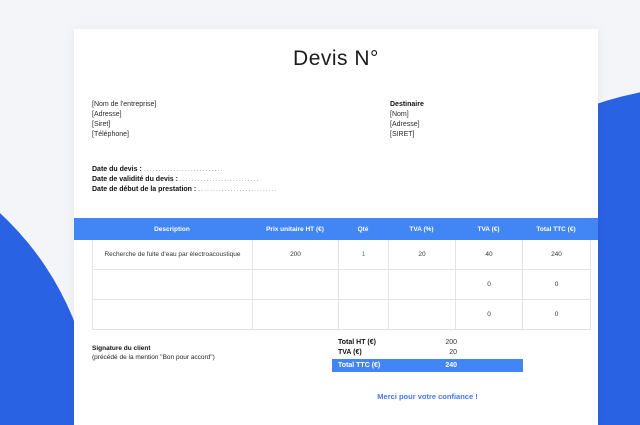 This screenshot has height=425, width=640. What do you see at coordinates (295, 229) in the screenshot?
I see `header-prix-unitaire: Prix unitaire HT (€)` at bounding box center [295, 229].